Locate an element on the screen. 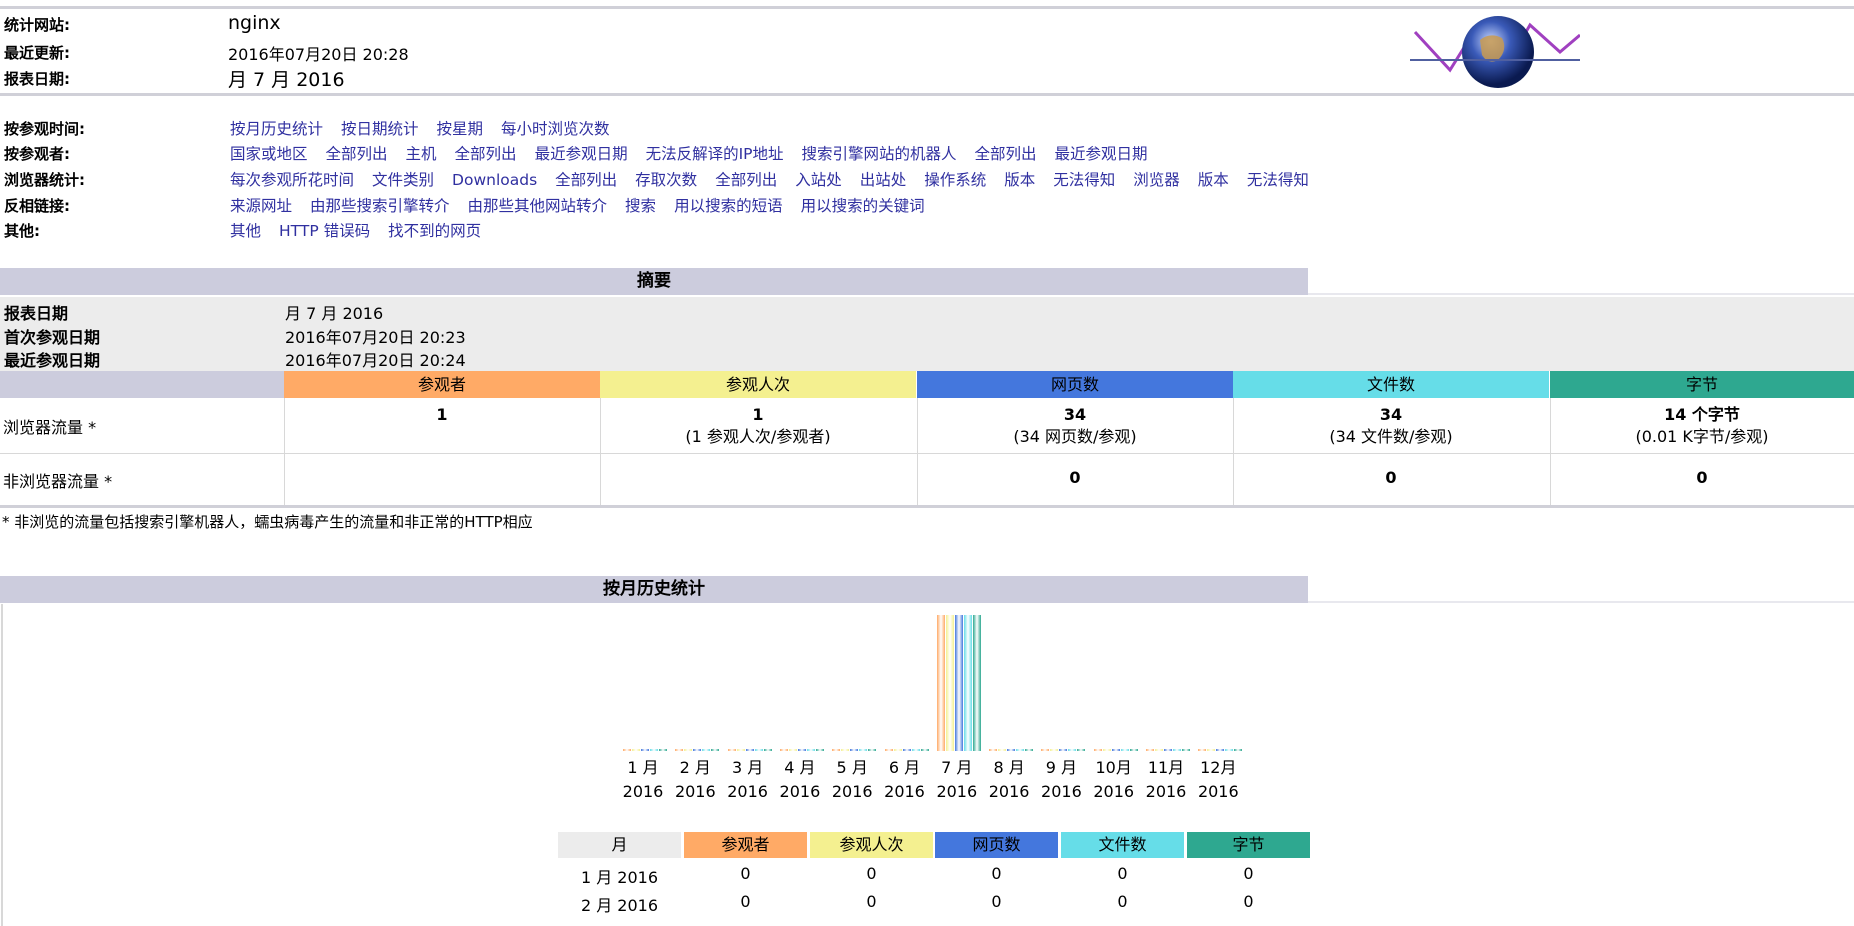  nav-link: 由那些其他网站转介 is located at coordinates (538, 206).